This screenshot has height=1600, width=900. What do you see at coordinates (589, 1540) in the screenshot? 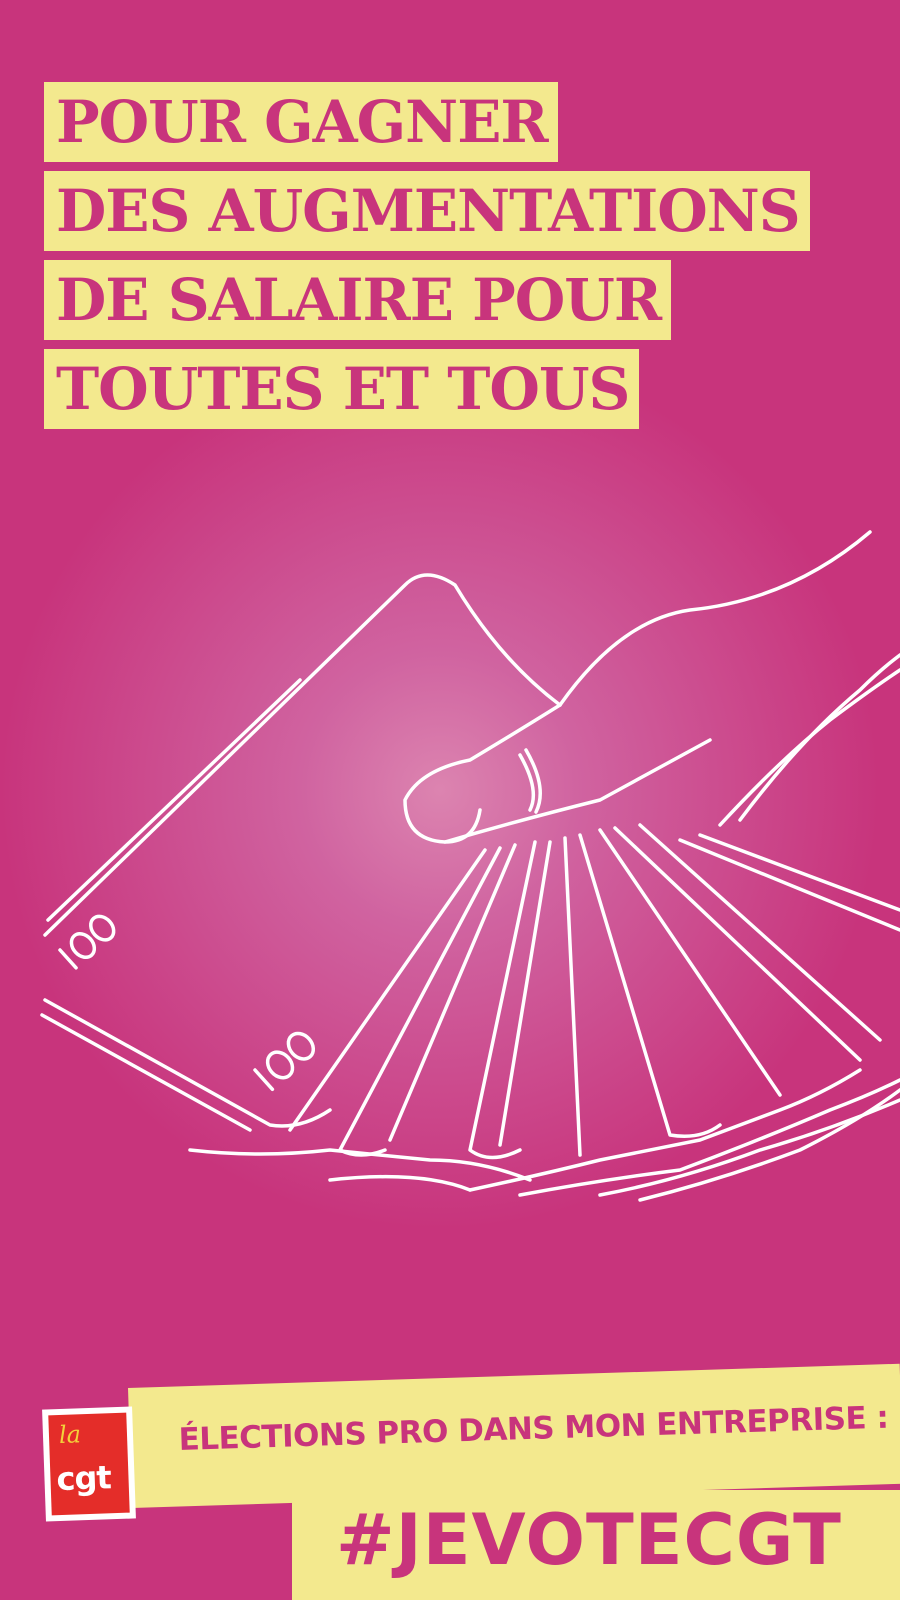
I see `hashtag-text: #JEVOTECGT` at bounding box center [589, 1540].